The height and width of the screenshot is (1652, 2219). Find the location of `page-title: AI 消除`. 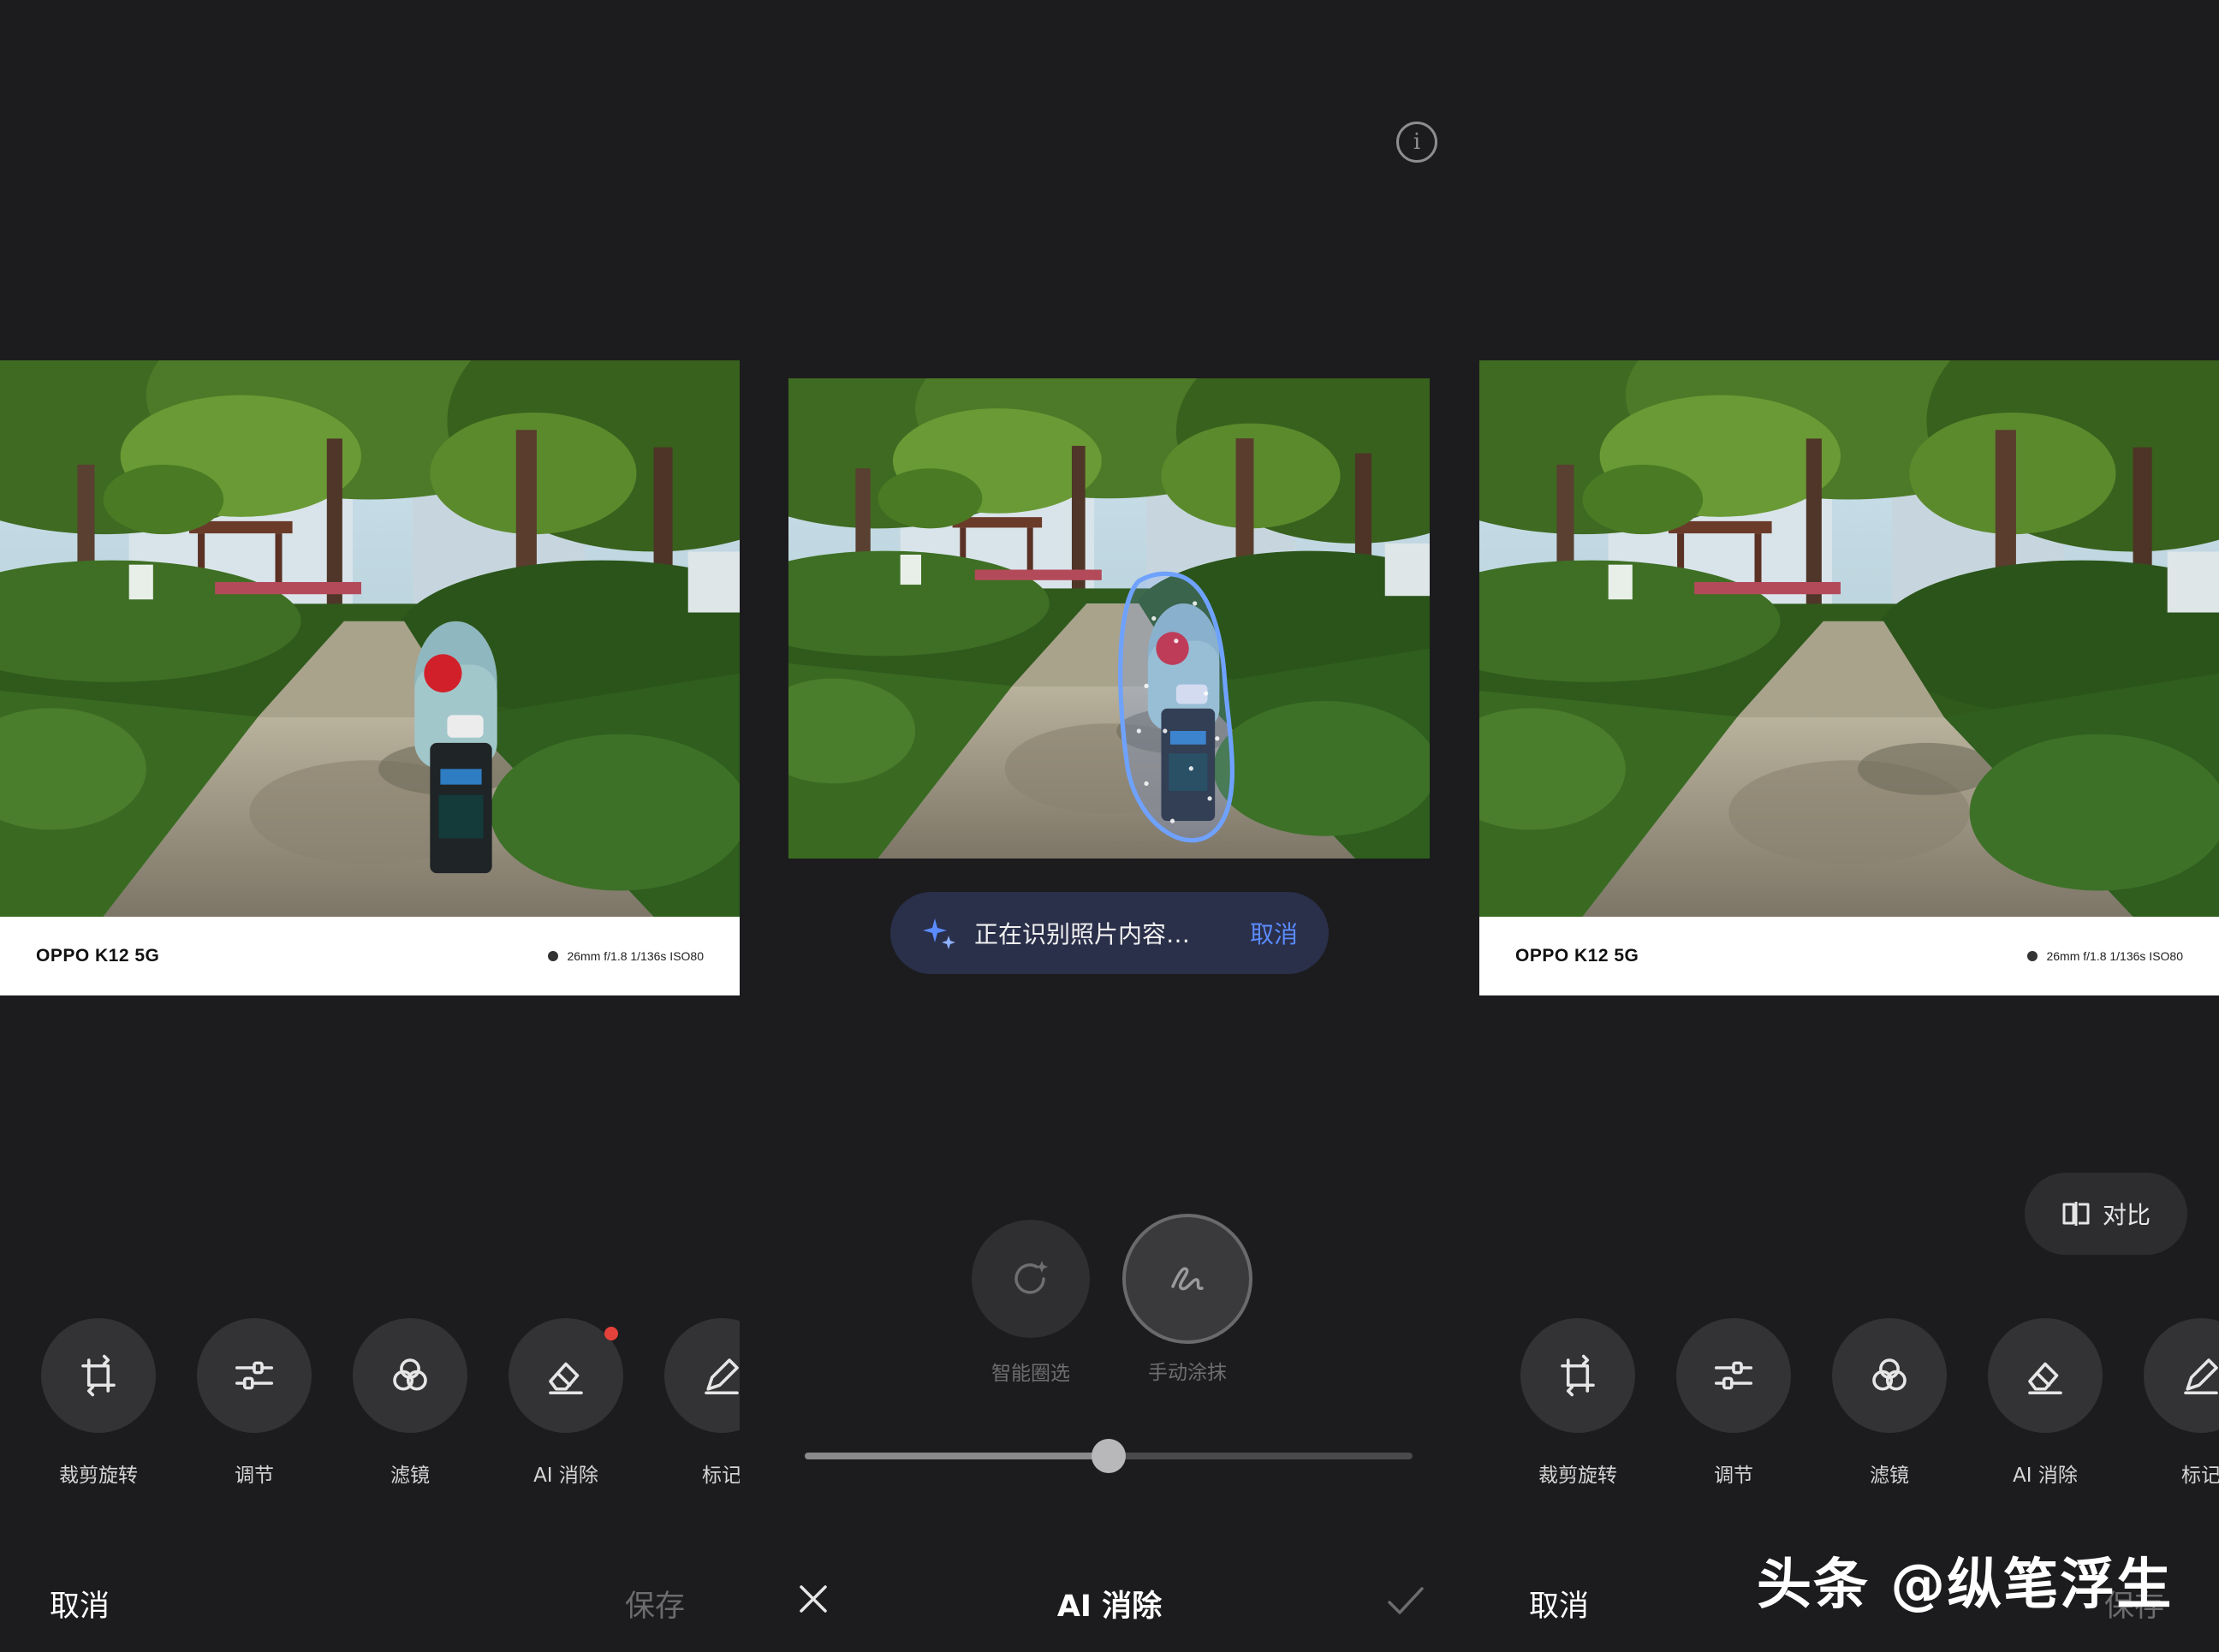

page-title: AI 消除 is located at coordinates (1109, 1607).